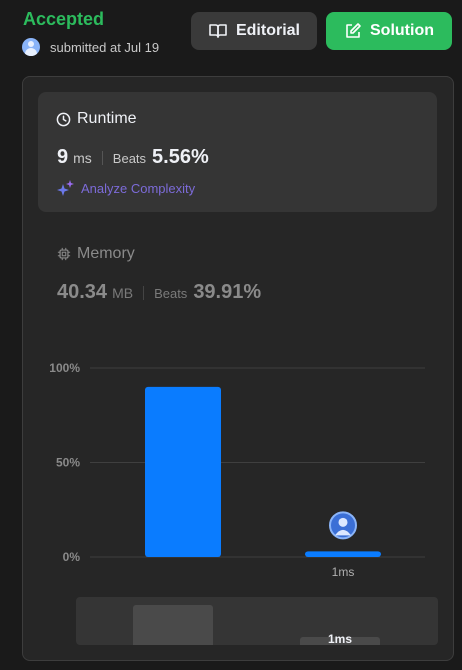 Image resolution: width=462 pixels, height=670 pixels. What do you see at coordinates (343, 554) in the screenshot?
I see `user-runtime-bar` at bounding box center [343, 554].